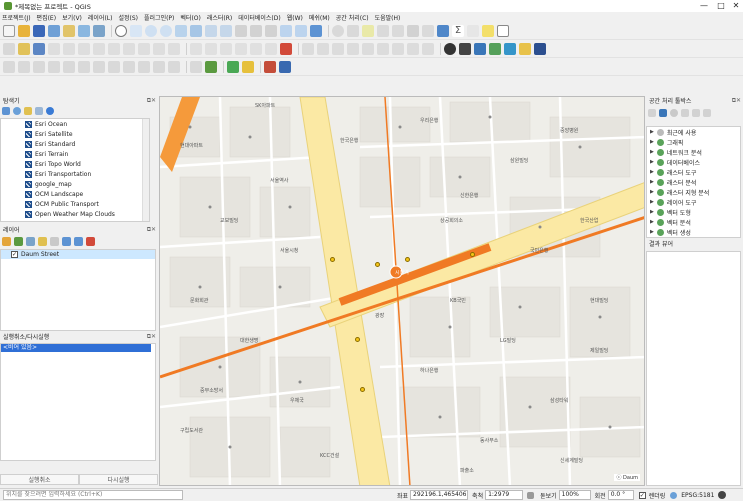 Image resolution: width=743 pixels, height=501 pixels. What do you see at coordinates (90, 241) in the screenshot?
I see `remove-layer-icon` at bounding box center [90, 241].